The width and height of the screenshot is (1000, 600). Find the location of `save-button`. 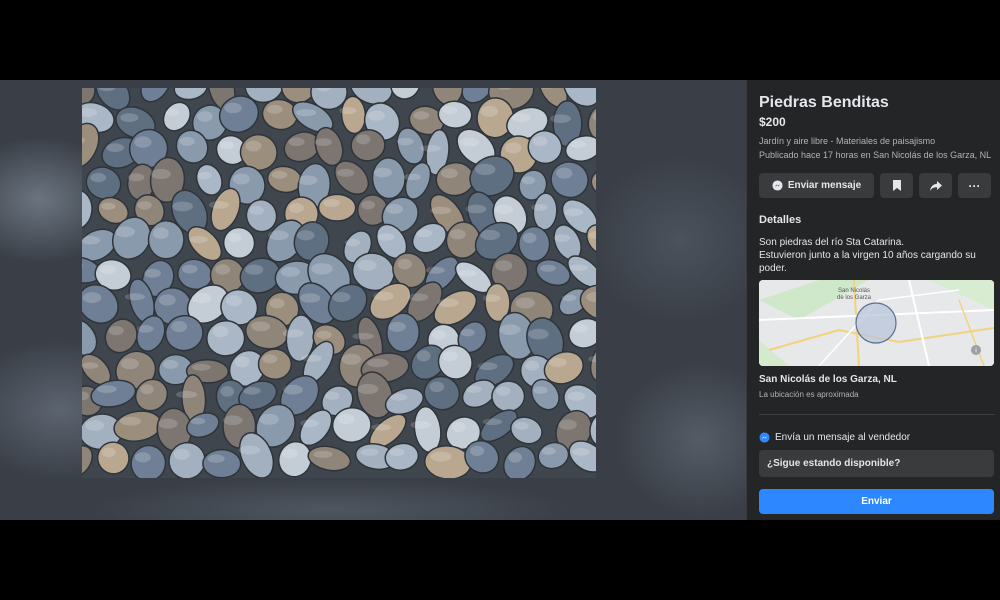

save-button is located at coordinates (896, 185).